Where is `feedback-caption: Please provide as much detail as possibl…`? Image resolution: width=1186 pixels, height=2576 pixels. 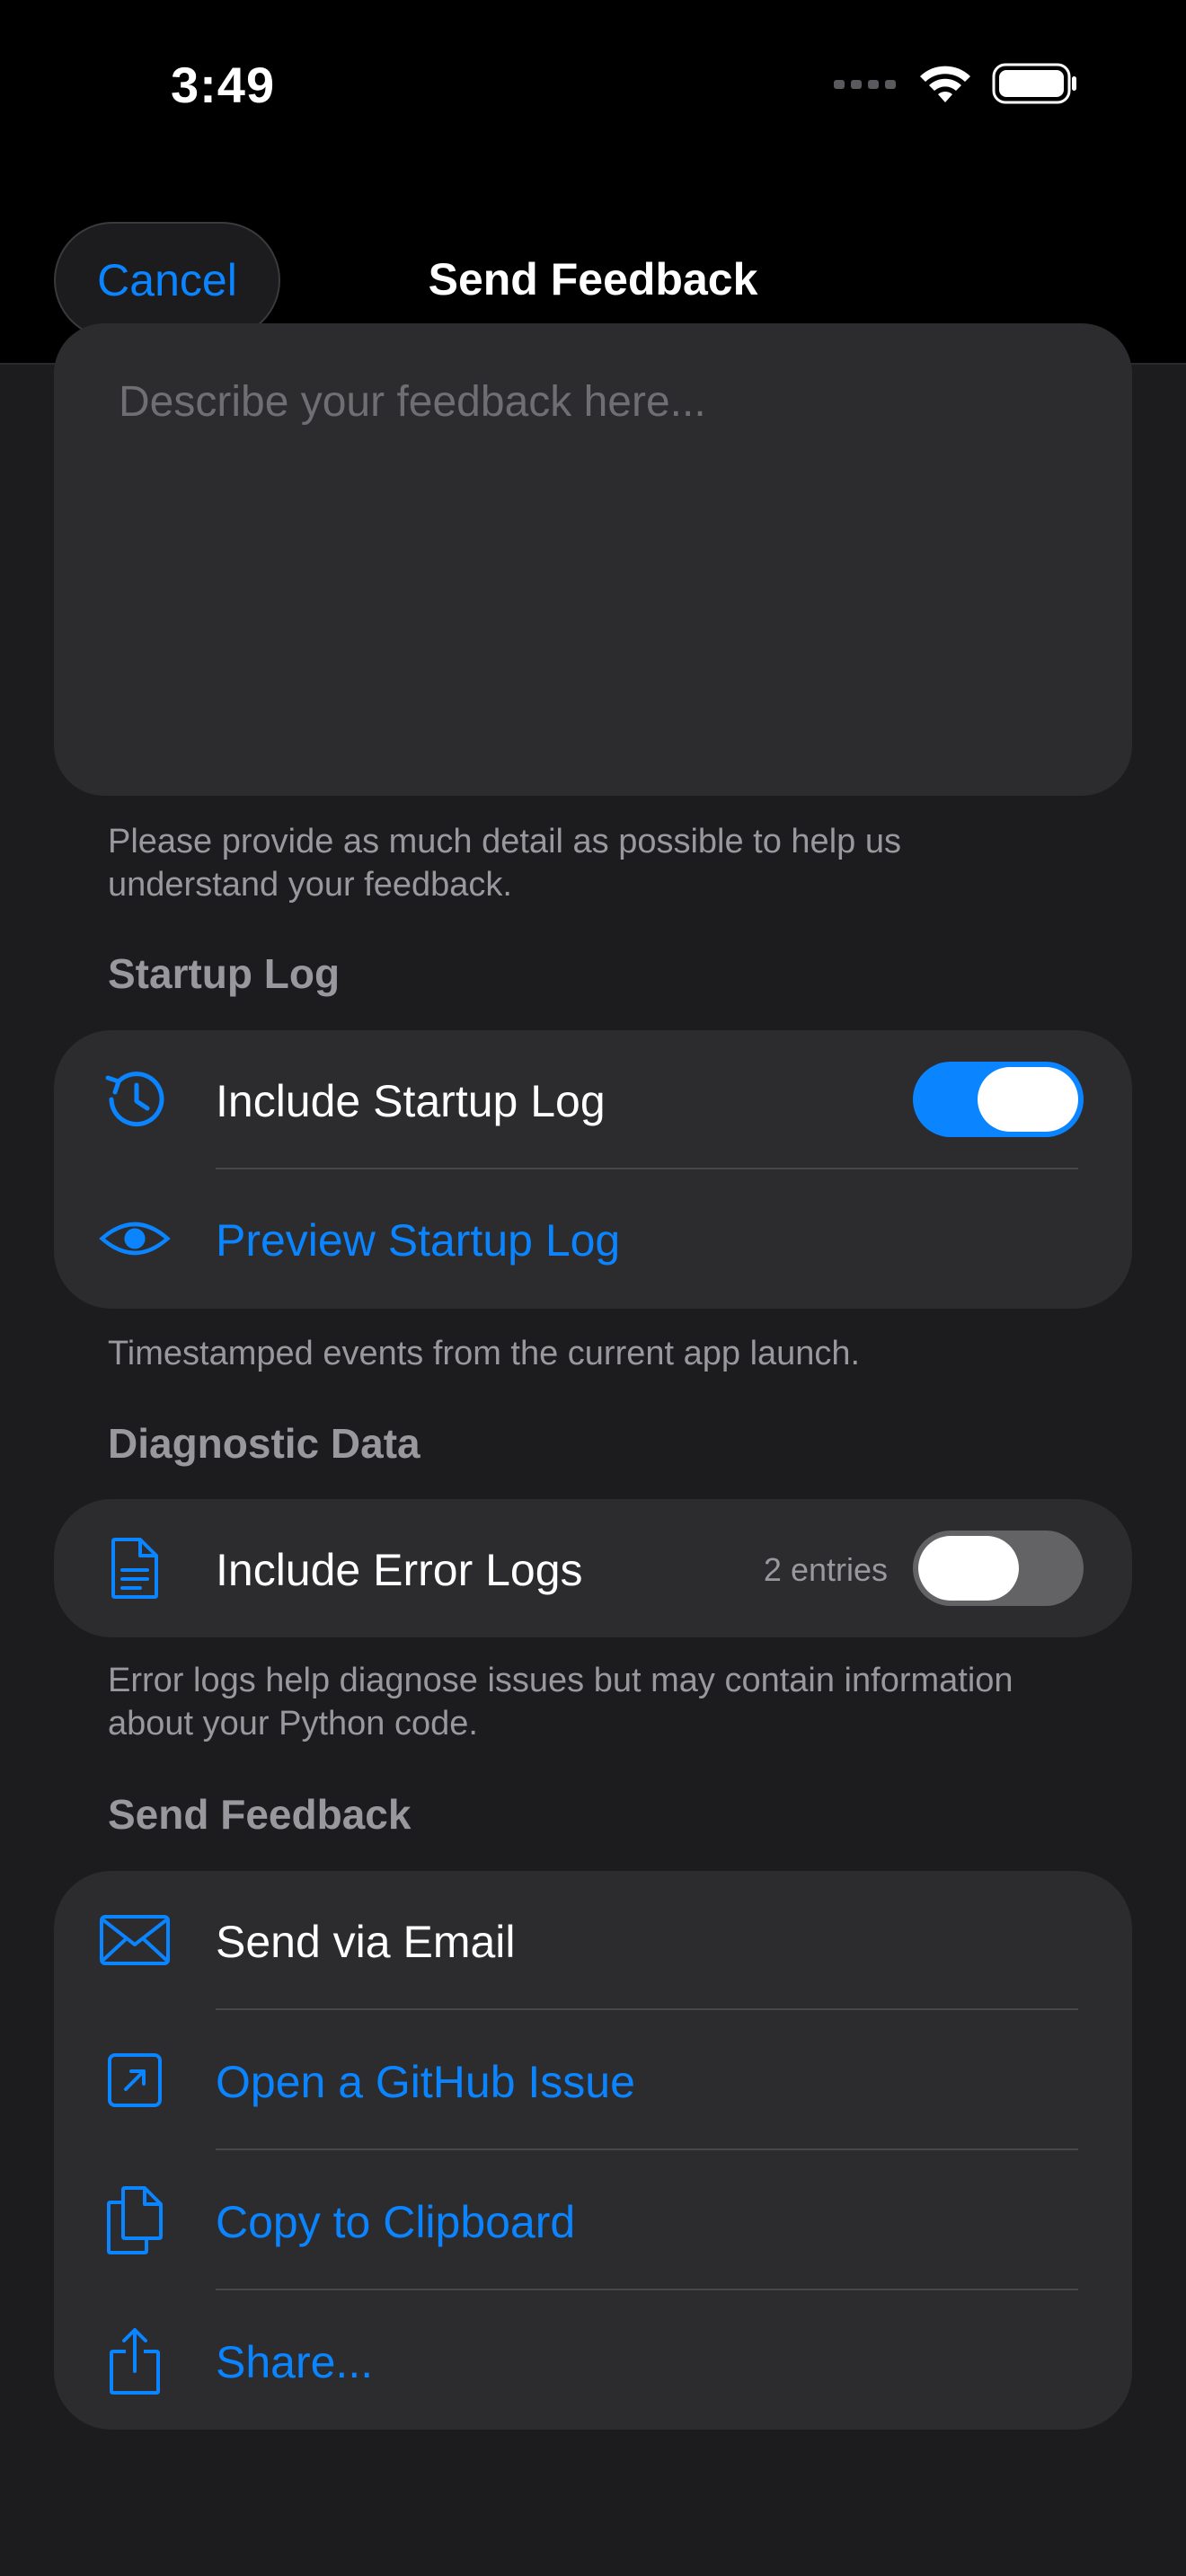
feedback-caption: Please provide as much detail as possibl… is located at coordinates (504, 863).